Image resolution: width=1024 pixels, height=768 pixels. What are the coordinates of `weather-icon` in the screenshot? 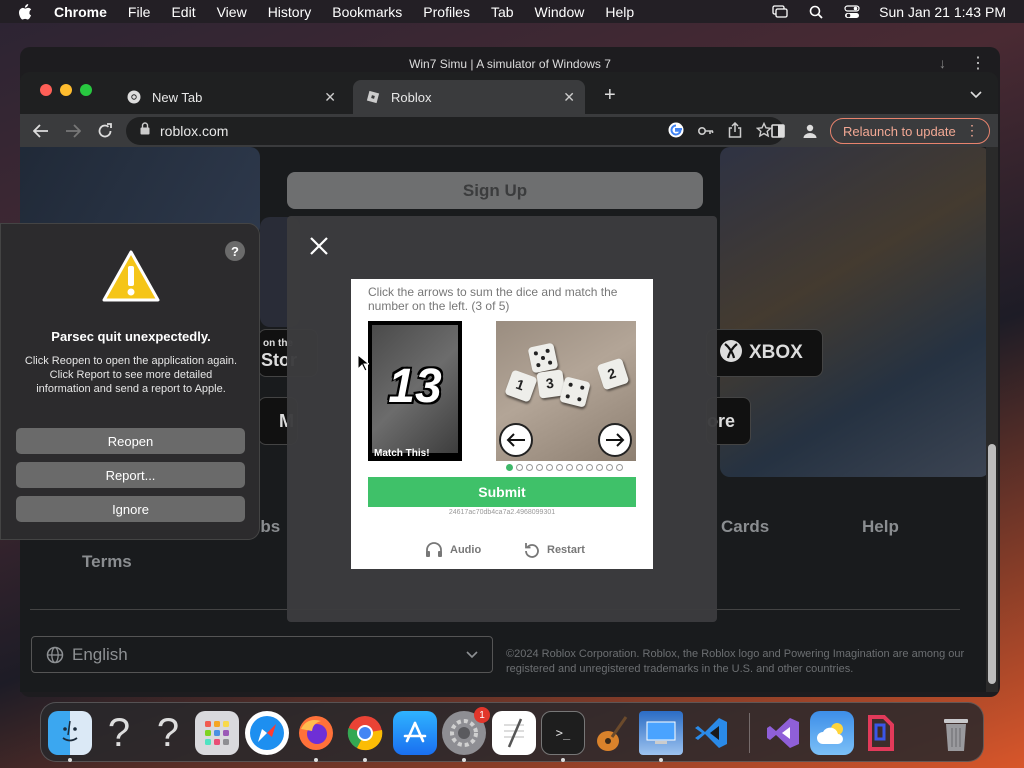 It's located at (832, 733).